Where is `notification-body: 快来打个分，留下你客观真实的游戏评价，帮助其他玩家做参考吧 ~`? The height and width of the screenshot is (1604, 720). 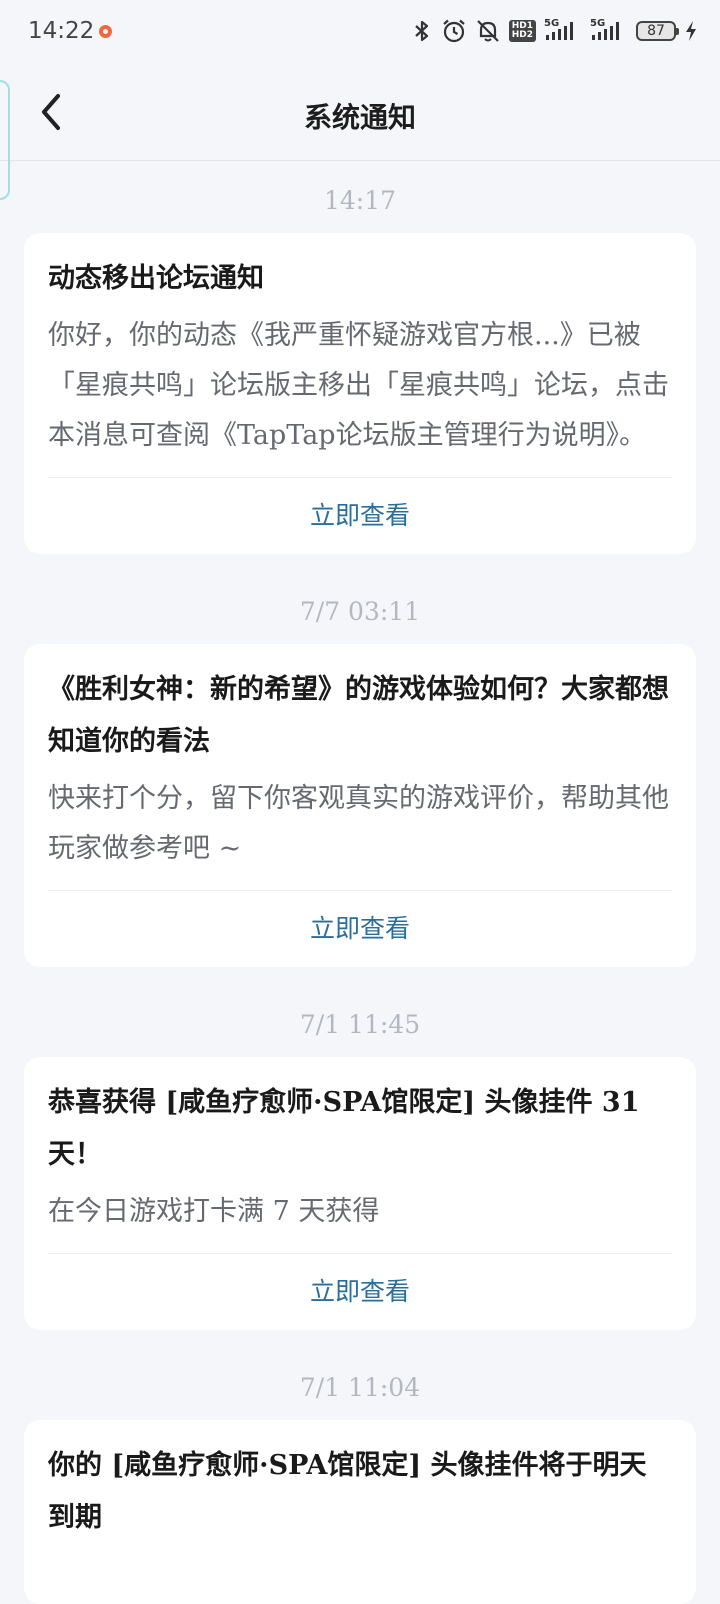
notification-body: 快来打个分，留下你客观真实的游戏评价，帮助其他玩家做参考吧 ~ is located at coordinates (358, 823).